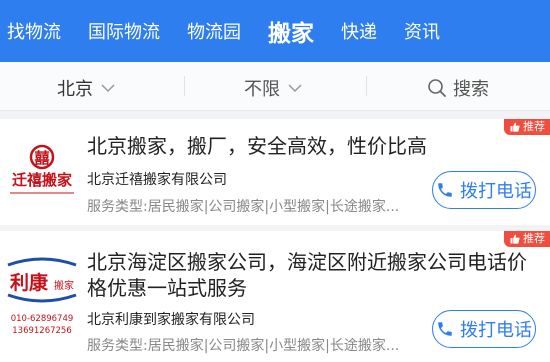  What do you see at coordinates (42, 180) in the screenshot?
I see `svg-text: 迁禧搬家` at bounding box center [42, 180].